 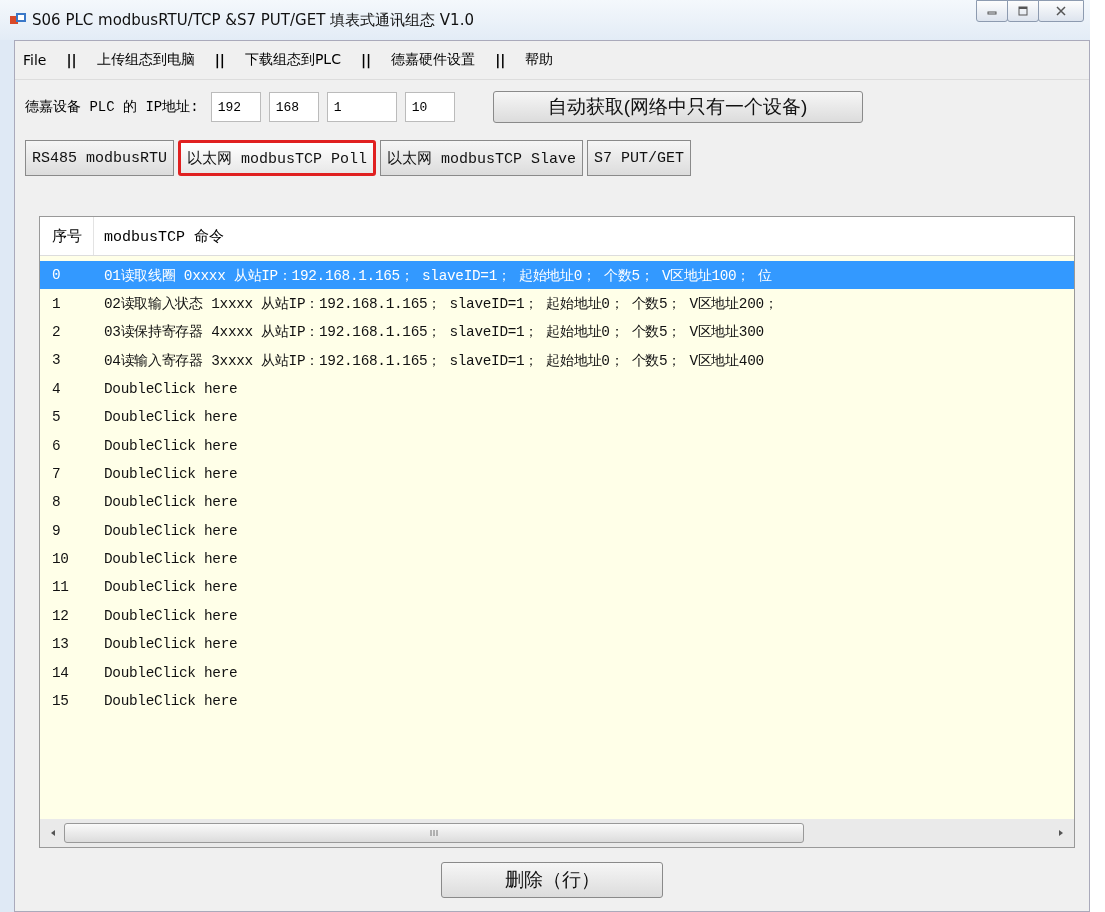 I want to click on row-command: 04读输入寄存器 3xxxx 从站IP：192.168.1.165； slaveID=1； 起始地址0； 个数5； V区地址400, so click(x=433, y=360).